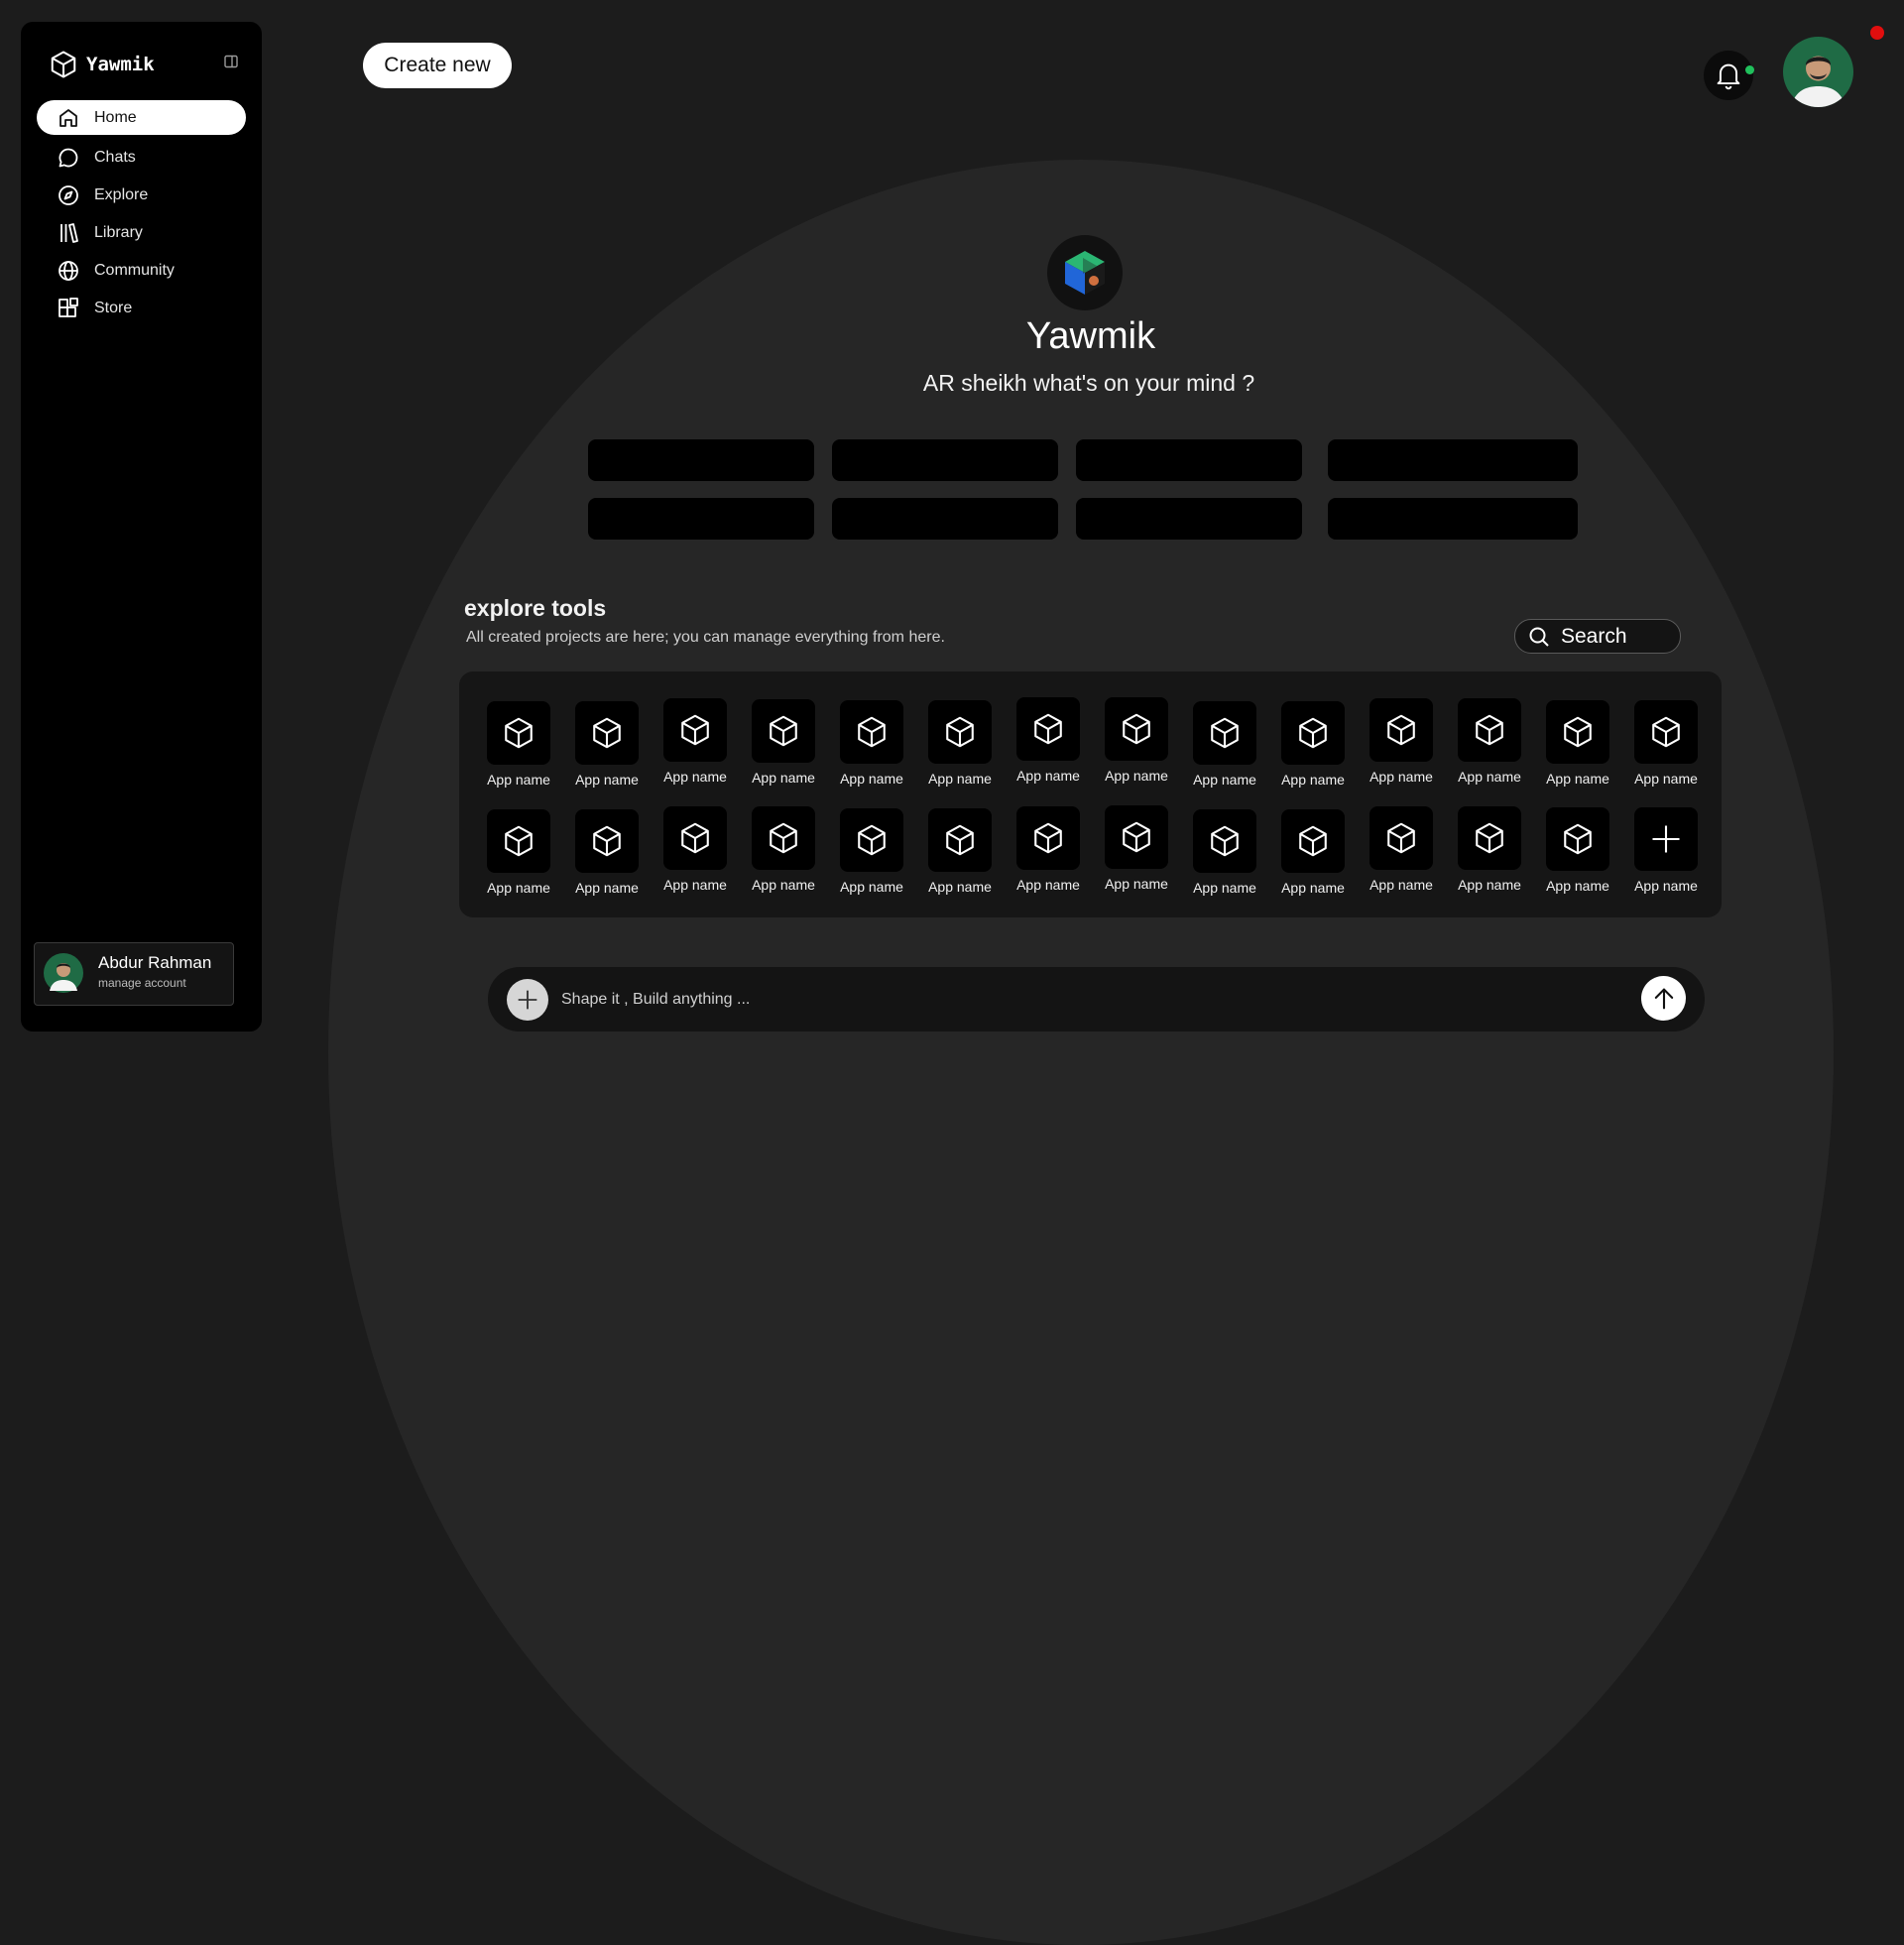 This screenshot has width=1904, height=1945. Describe the element at coordinates (102, 64) in the screenshot. I see `brand: Yawmik` at that location.